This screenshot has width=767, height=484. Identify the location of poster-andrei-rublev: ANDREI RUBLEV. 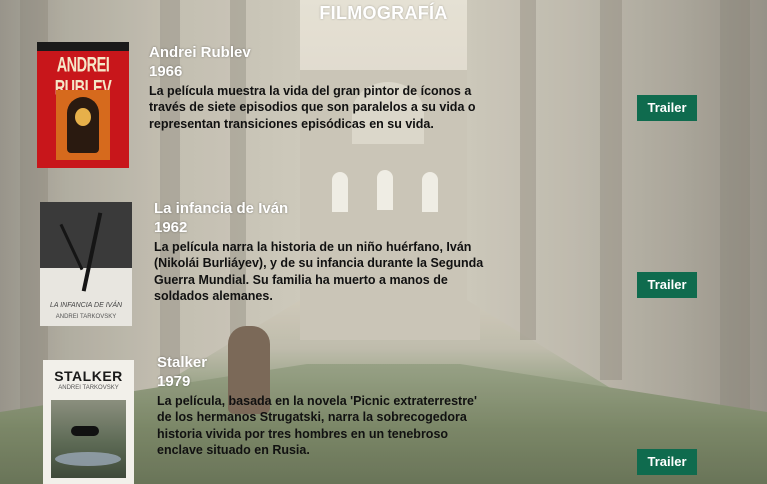
(83, 105).